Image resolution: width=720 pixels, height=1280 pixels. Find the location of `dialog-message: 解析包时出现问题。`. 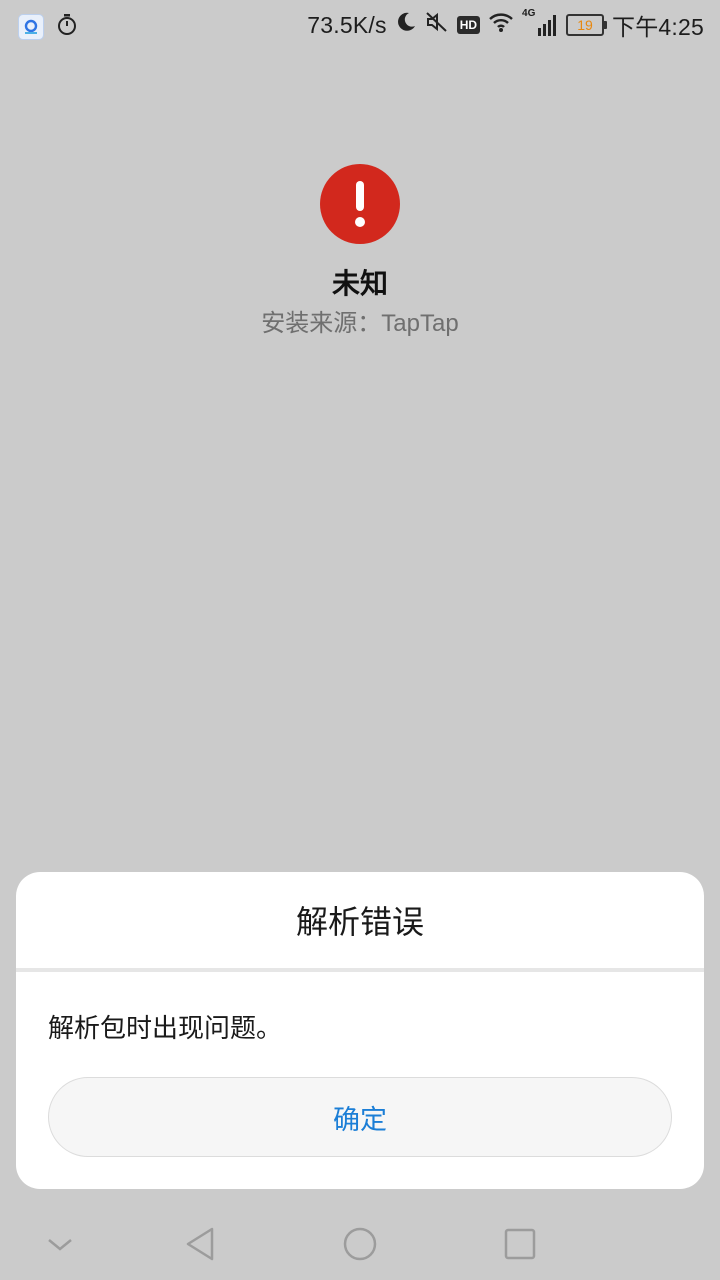

dialog-message: 解析包时出现问题。 is located at coordinates (165, 1029).